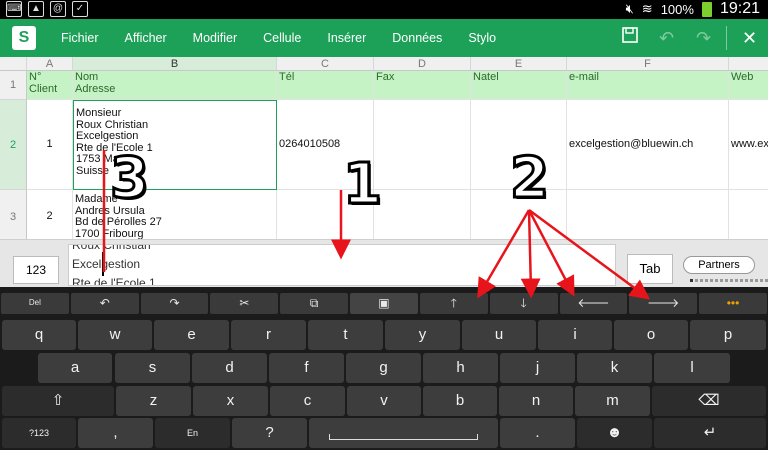 The width and height of the screenshot is (768, 450). What do you see at coordinates (706, 9) in the screenshot?
I see `battery-icon` at bounding box center [706, 9].